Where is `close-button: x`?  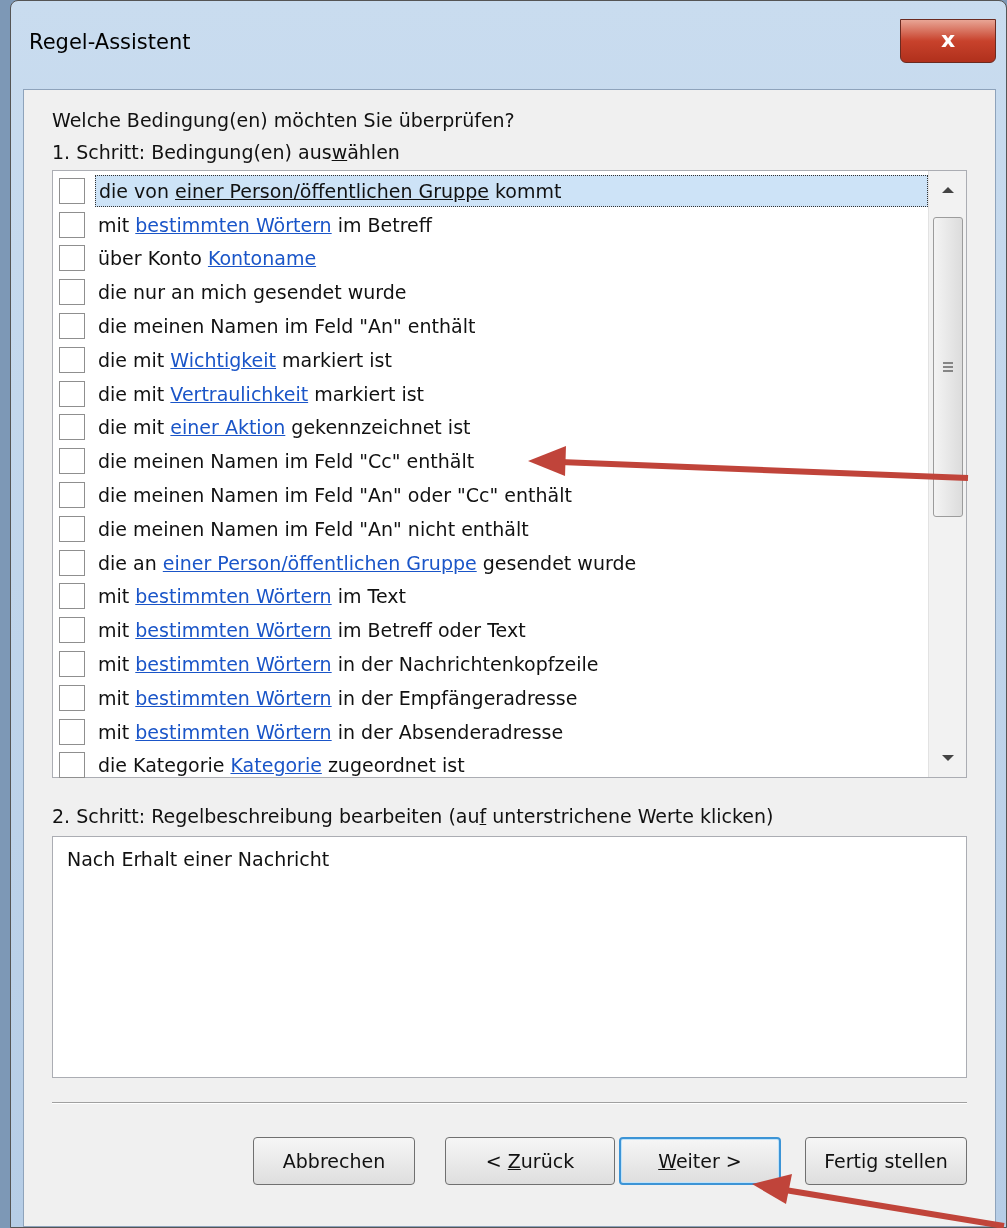
close-button: x is located at coordinates (948, 41).